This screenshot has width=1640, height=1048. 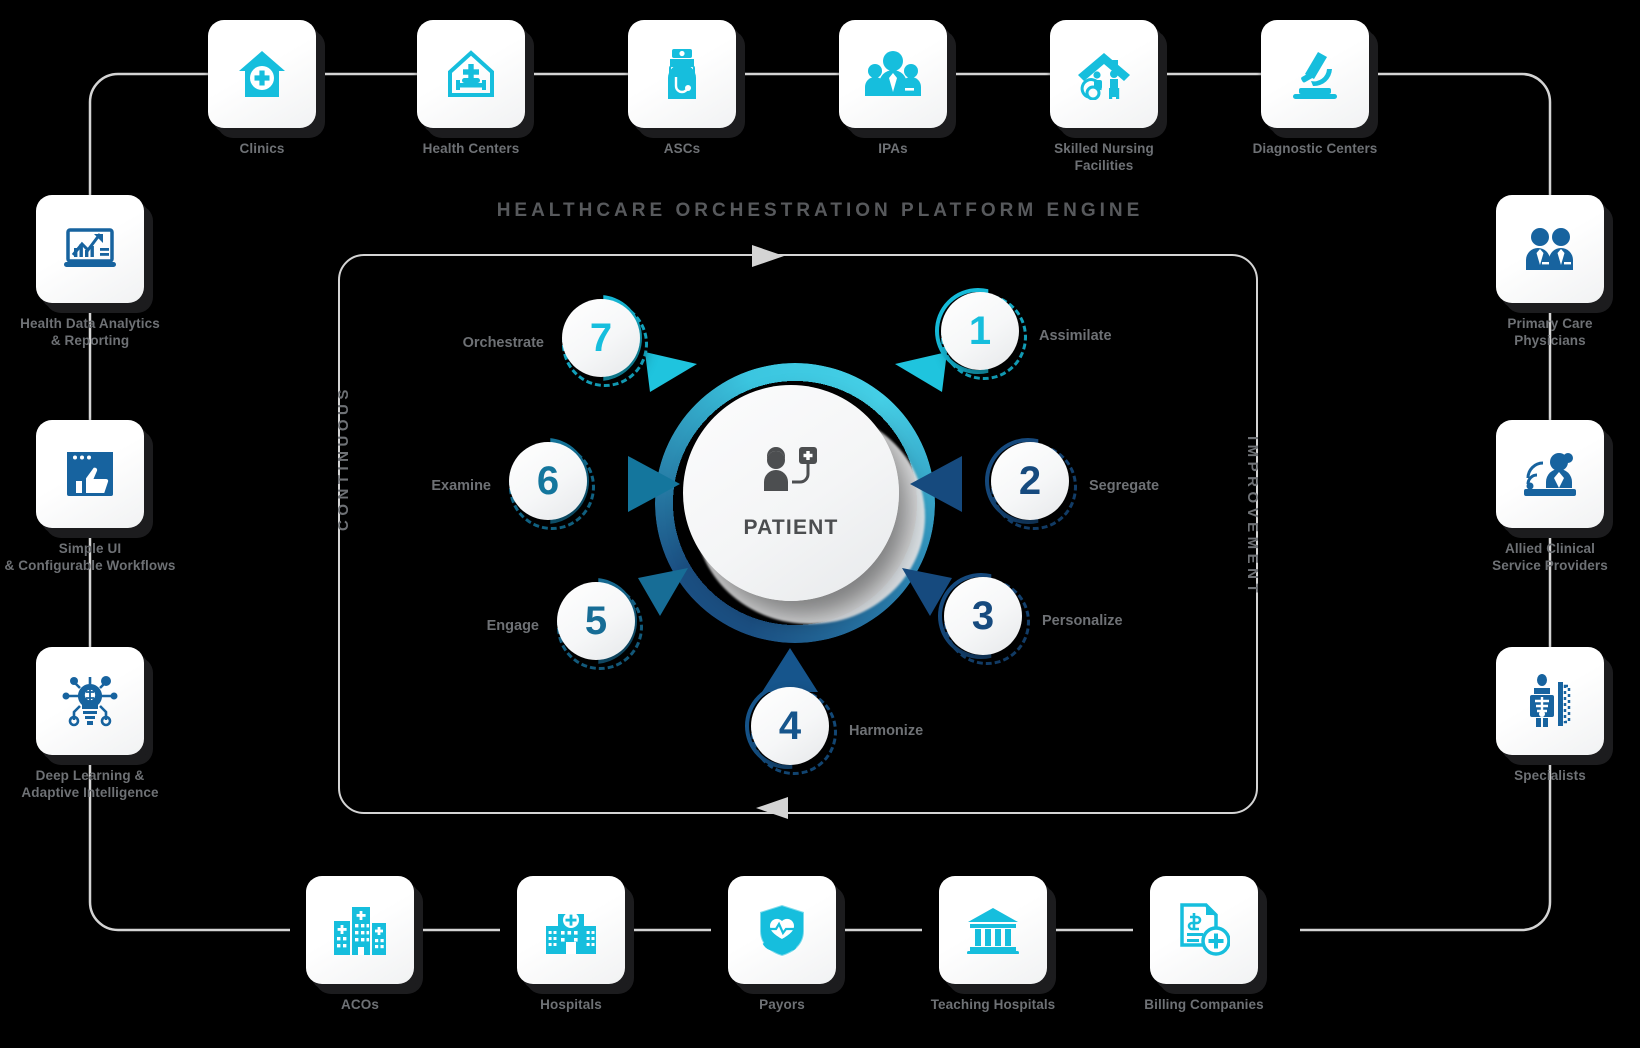 What do you see at coordinates (503, 343) in the screenshot?
I see `step-label-orchestrate: Orchestrate` at bounding box center [503, 343].